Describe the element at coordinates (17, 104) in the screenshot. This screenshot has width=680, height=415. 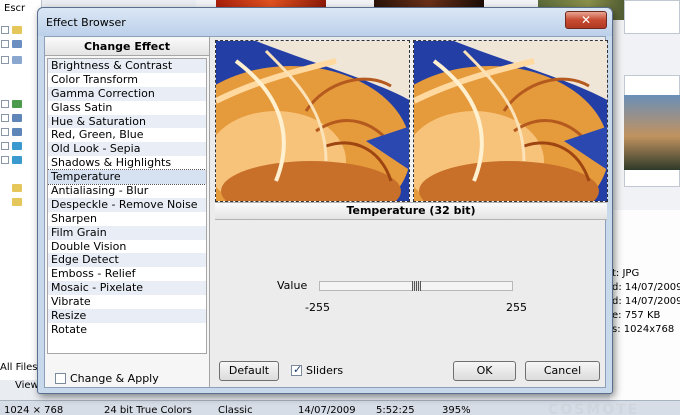
I see `network-icon` at that location.